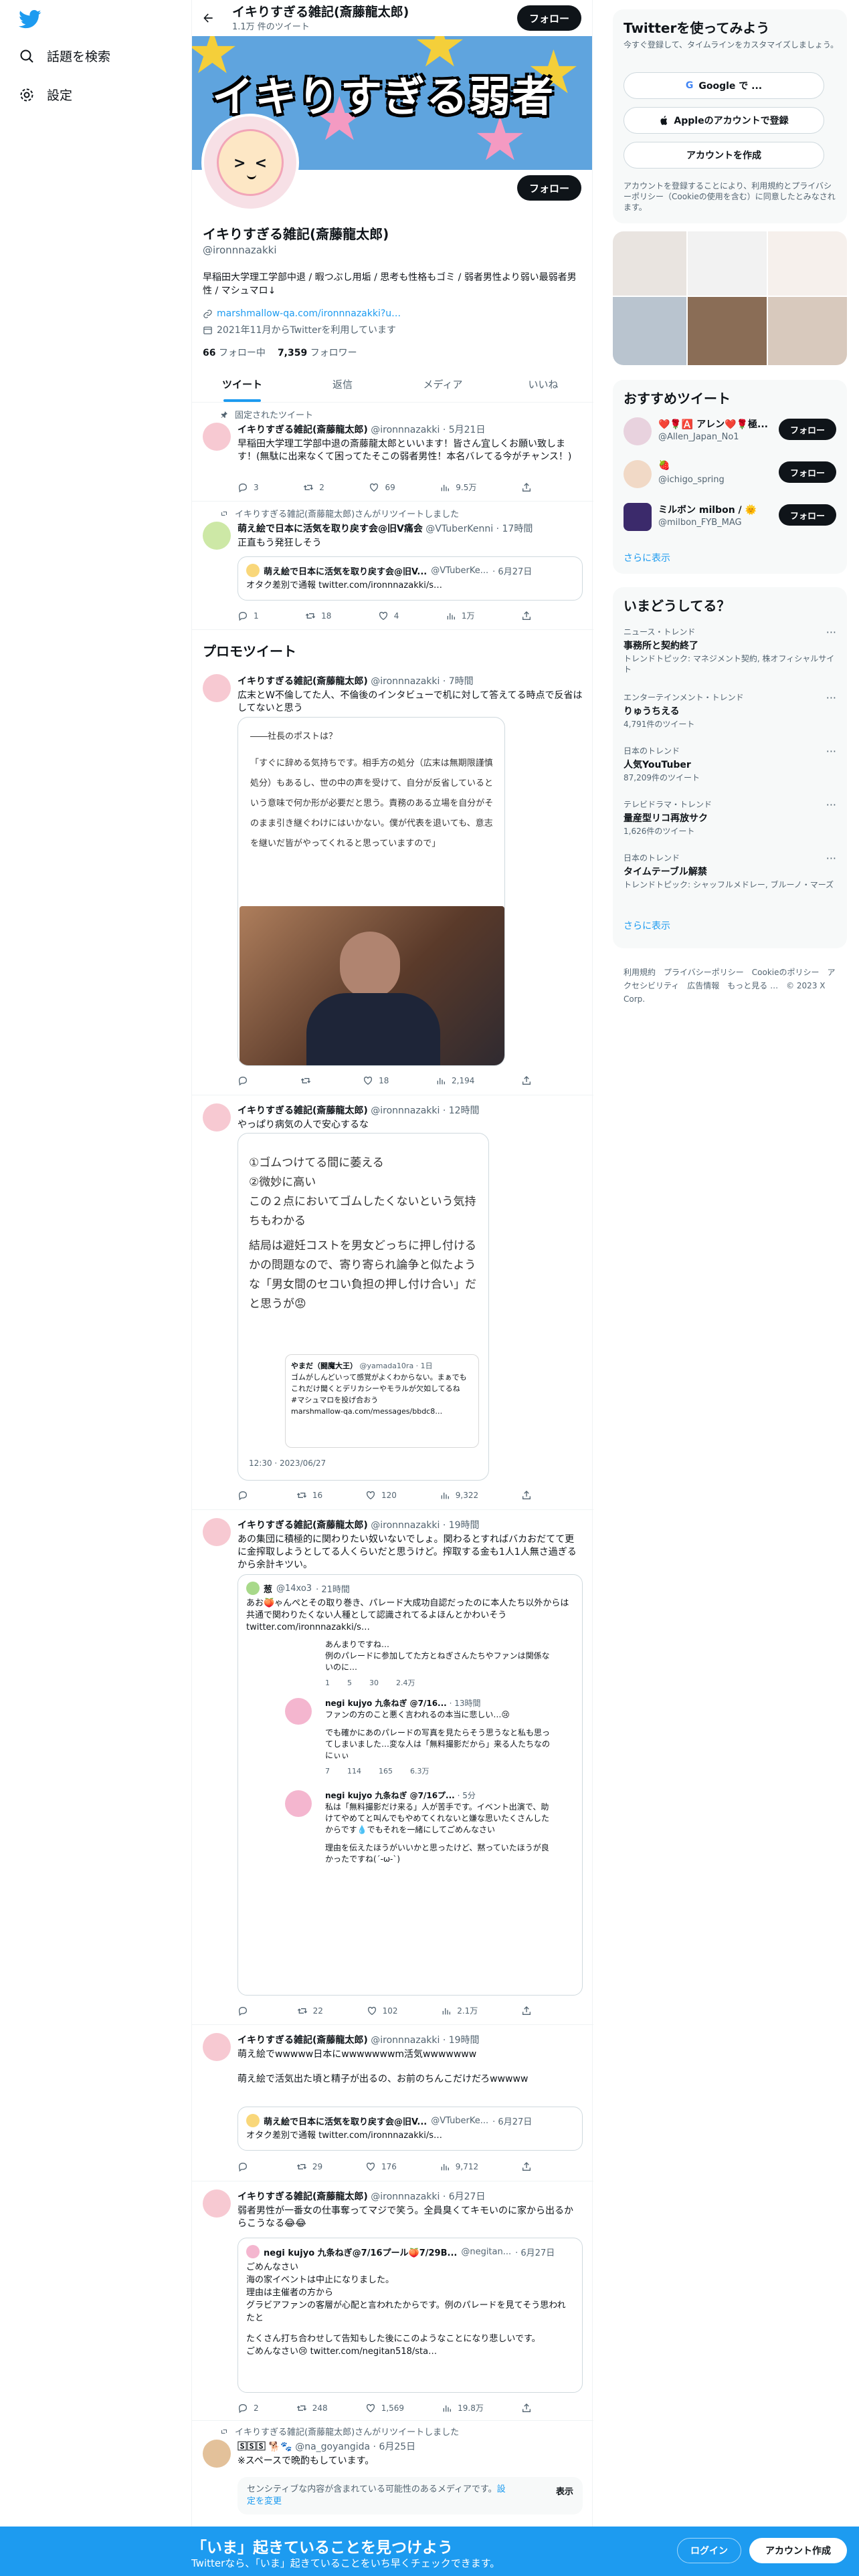  Describe the element at coordinates (564, 2492) in the screenshot. I see `show-media-button: 表示` at that location.